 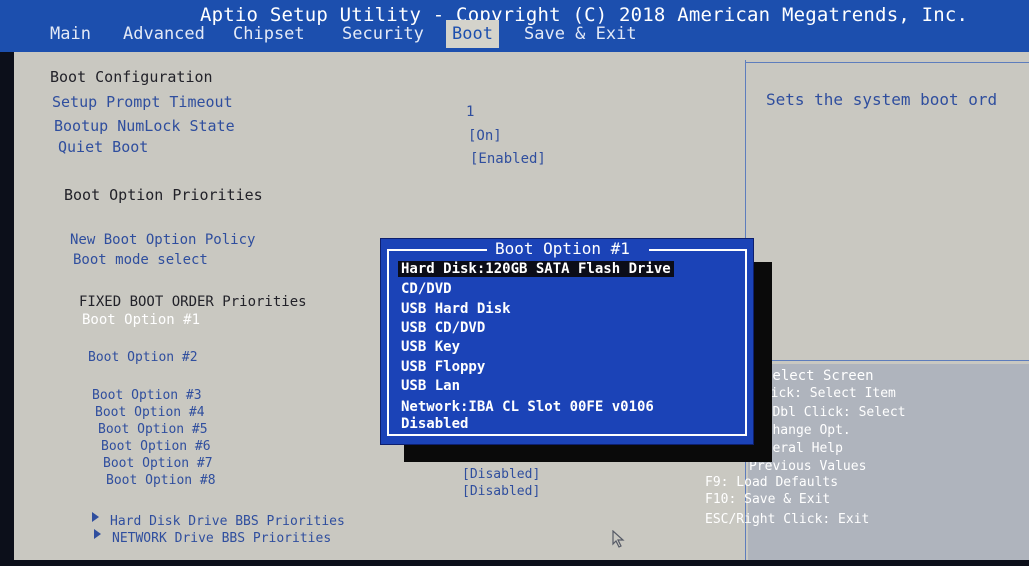 What do you see at coordinates (536, 269) in the screenshot?
I see `popup-option-hard-disk: Hard Disk:120GB SATA Flash Drive` at bounding box center [536, 269].